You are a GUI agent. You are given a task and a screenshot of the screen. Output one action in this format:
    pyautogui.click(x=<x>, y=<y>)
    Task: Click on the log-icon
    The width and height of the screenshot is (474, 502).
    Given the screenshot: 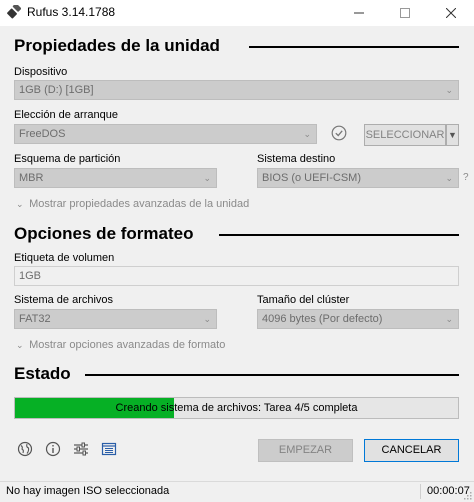 What is the action you would take?
    pyautogui.click(x=109, y=449)
    